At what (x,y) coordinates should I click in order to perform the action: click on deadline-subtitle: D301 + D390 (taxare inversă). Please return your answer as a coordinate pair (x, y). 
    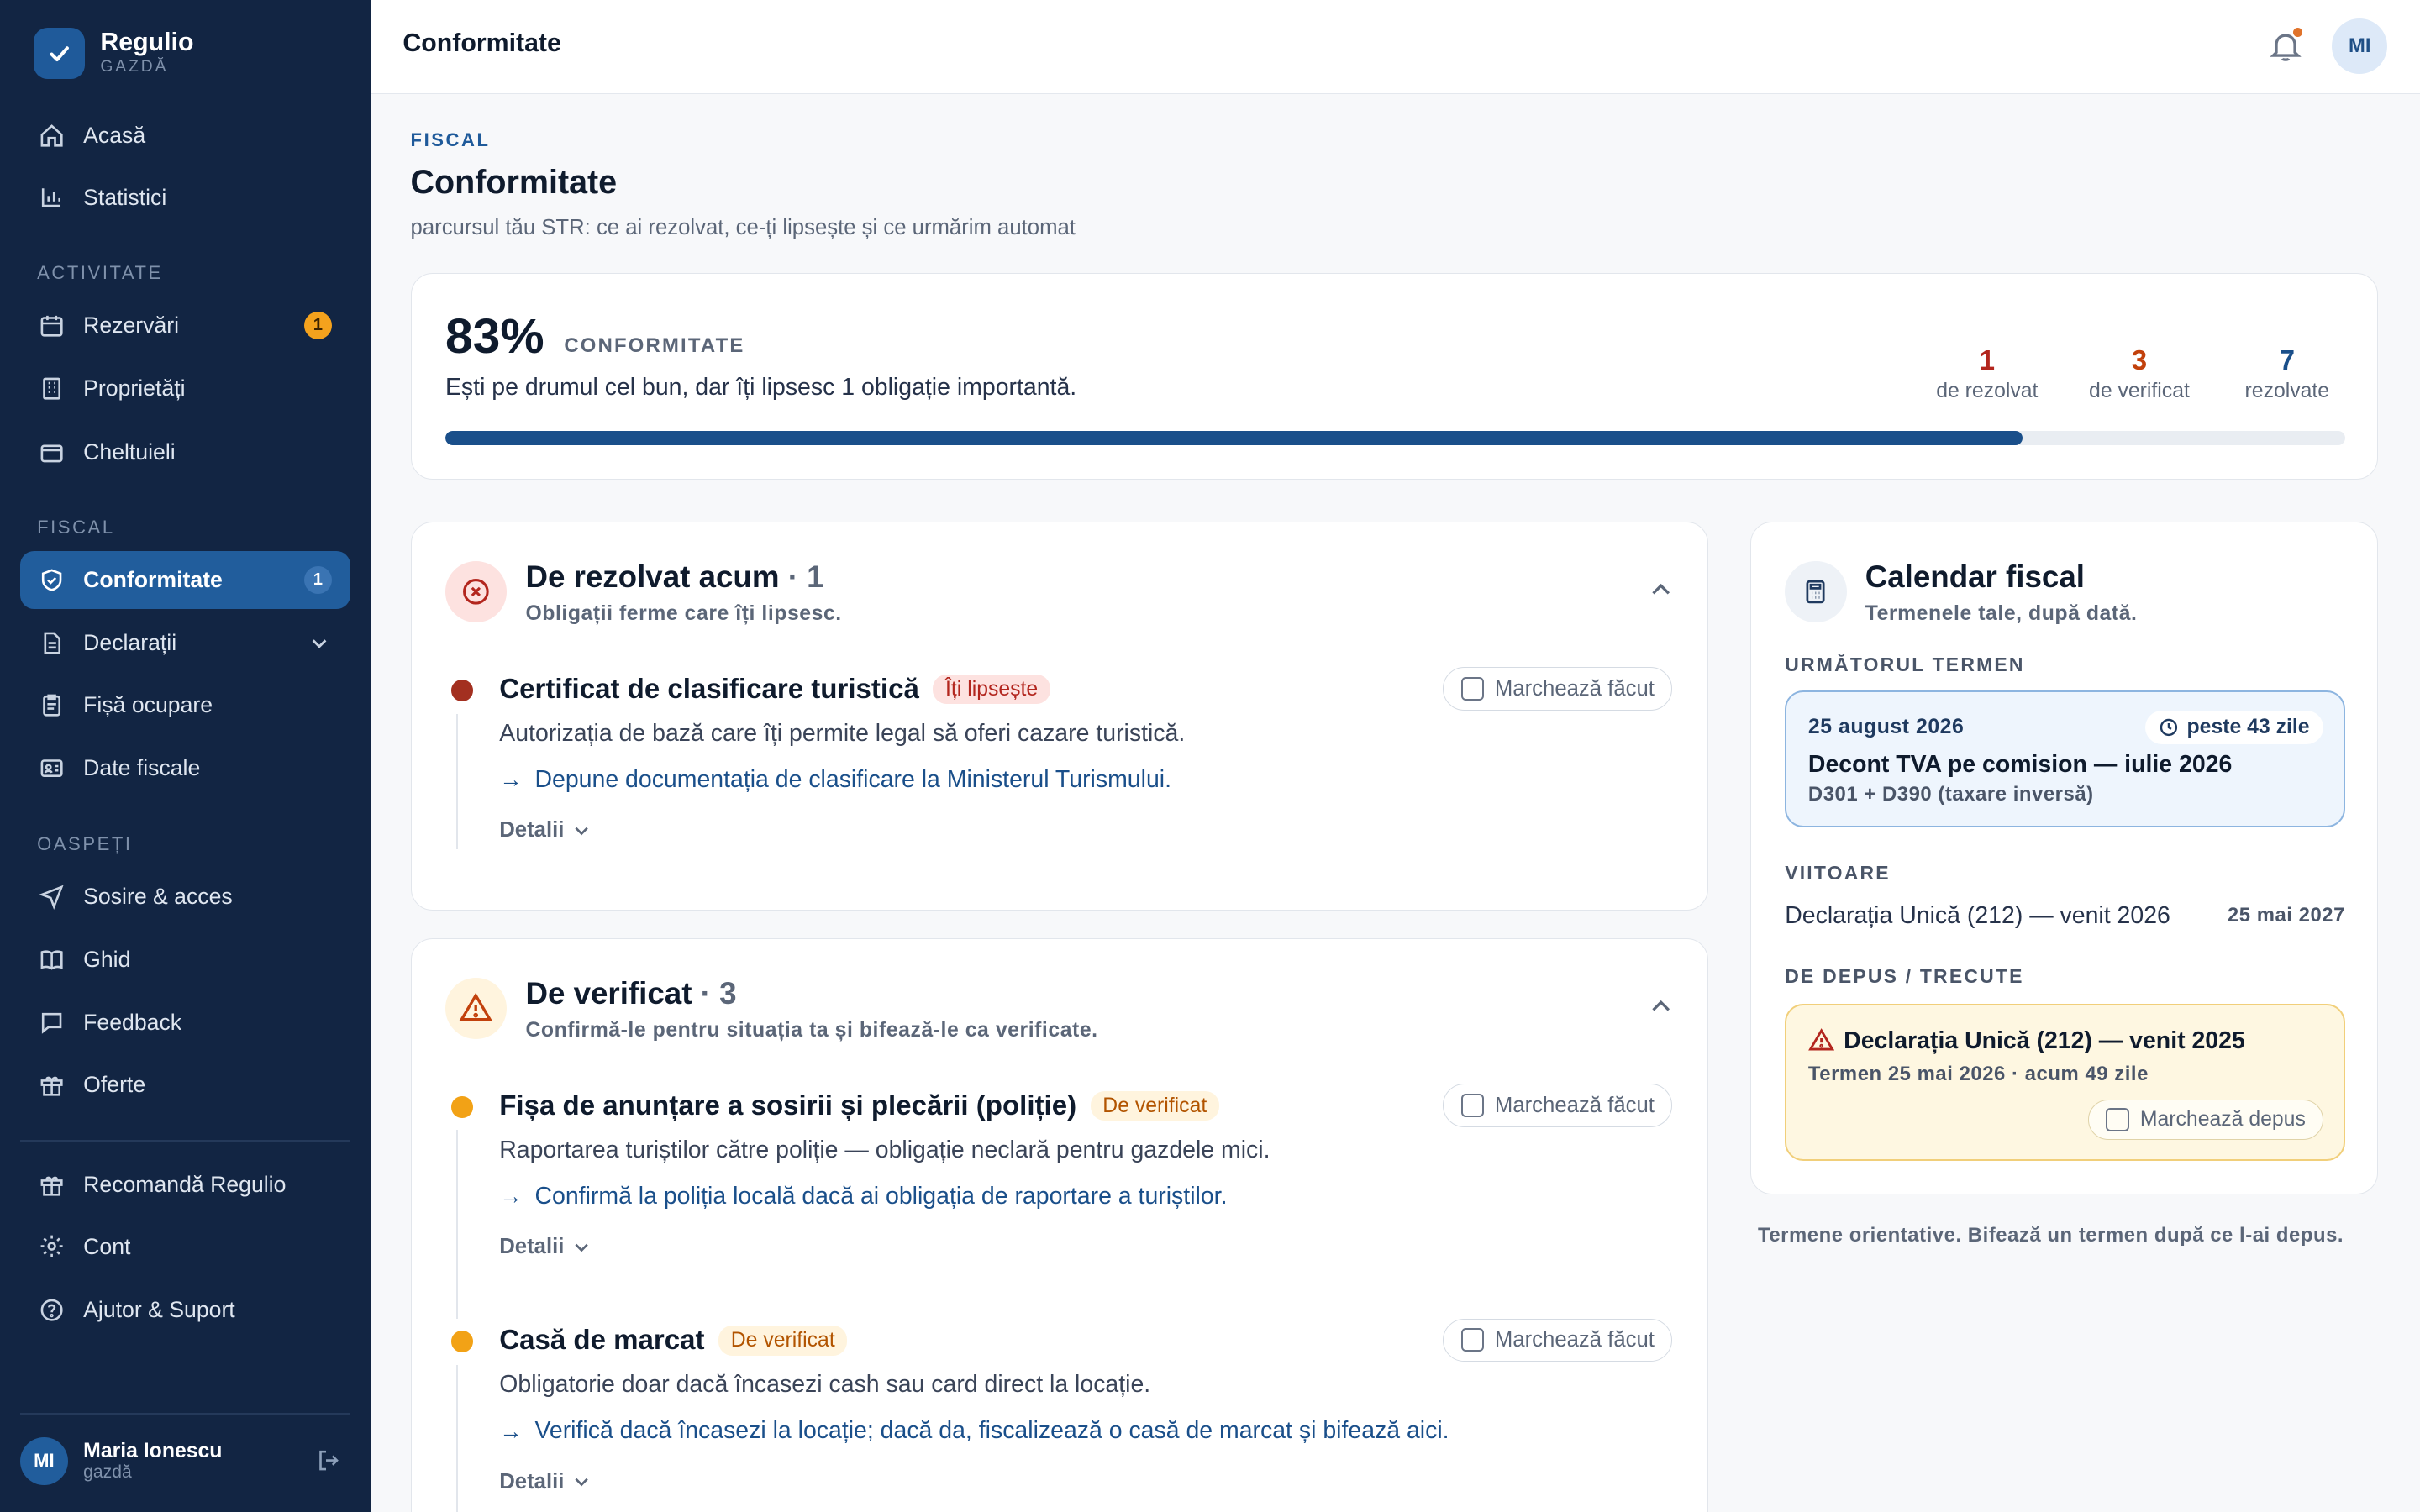
    Looking at the image, I should click on (1950, 794).